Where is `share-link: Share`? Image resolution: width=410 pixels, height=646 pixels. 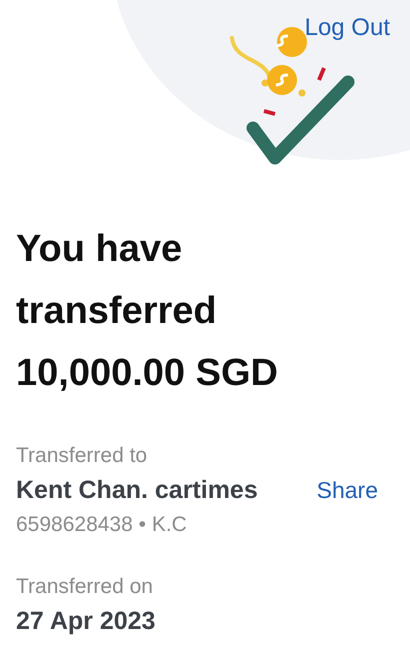 share-link: Share is located at coordinates (347, 490).